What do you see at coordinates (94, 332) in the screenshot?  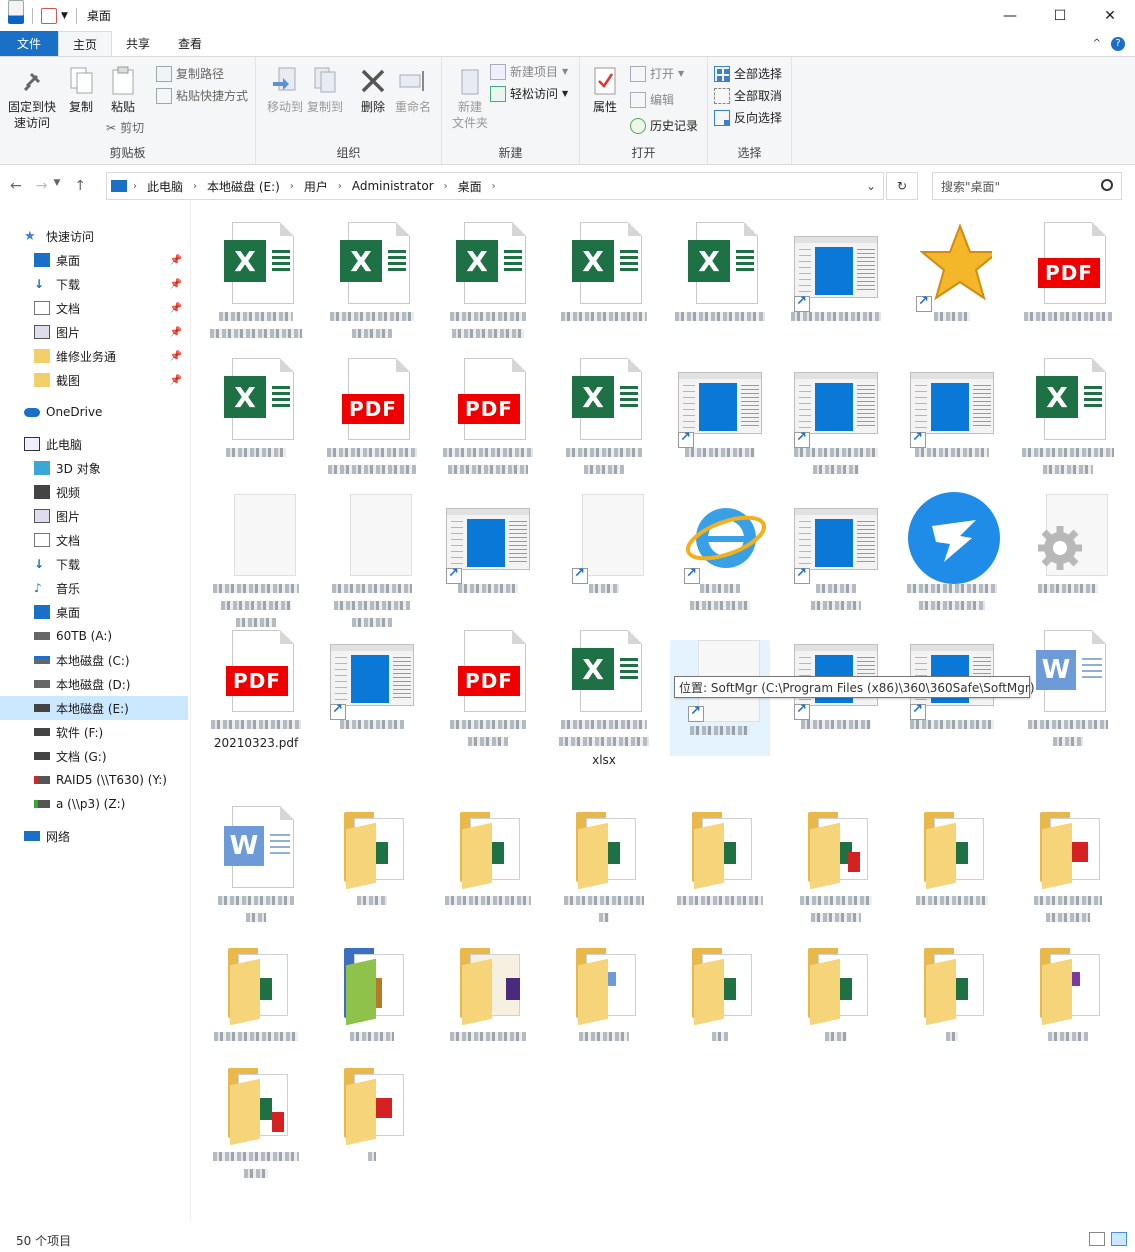 I see `sidebar-item-pictures: 图片 📌` at bounding box center [94, 332].